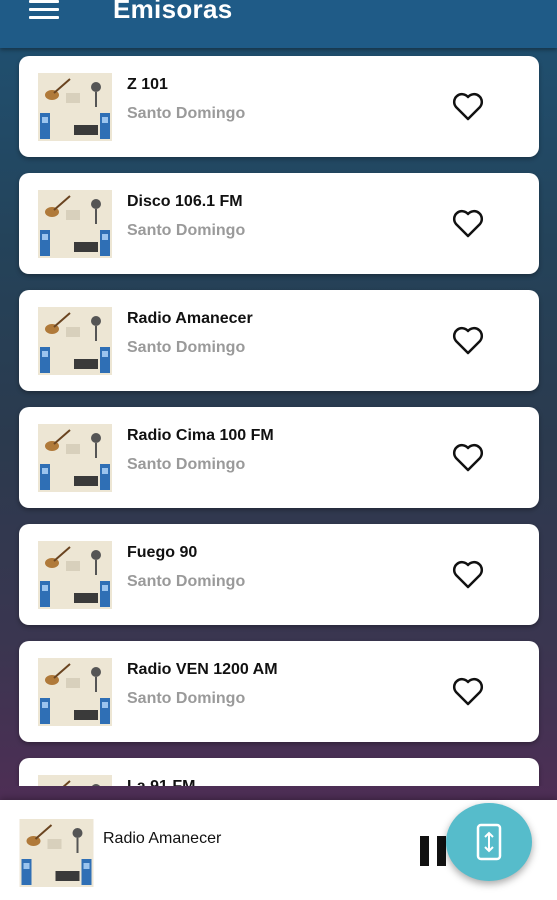 Image resolution: width=557 pixels, height=900 pixels. I want to click on expand-vertical-icon, so click(489, 842).